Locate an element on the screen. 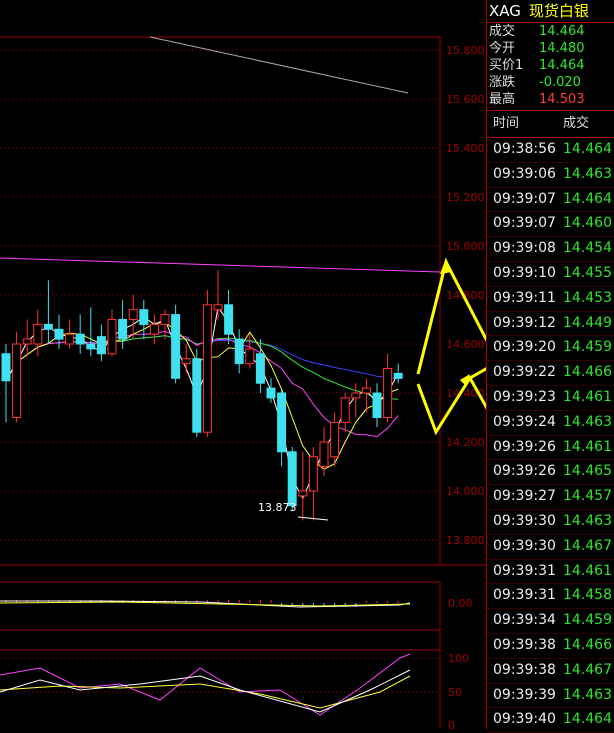 This screenshot has height=733, width=614. low-price-label: 13.873 is located at coordinates (277, 507).